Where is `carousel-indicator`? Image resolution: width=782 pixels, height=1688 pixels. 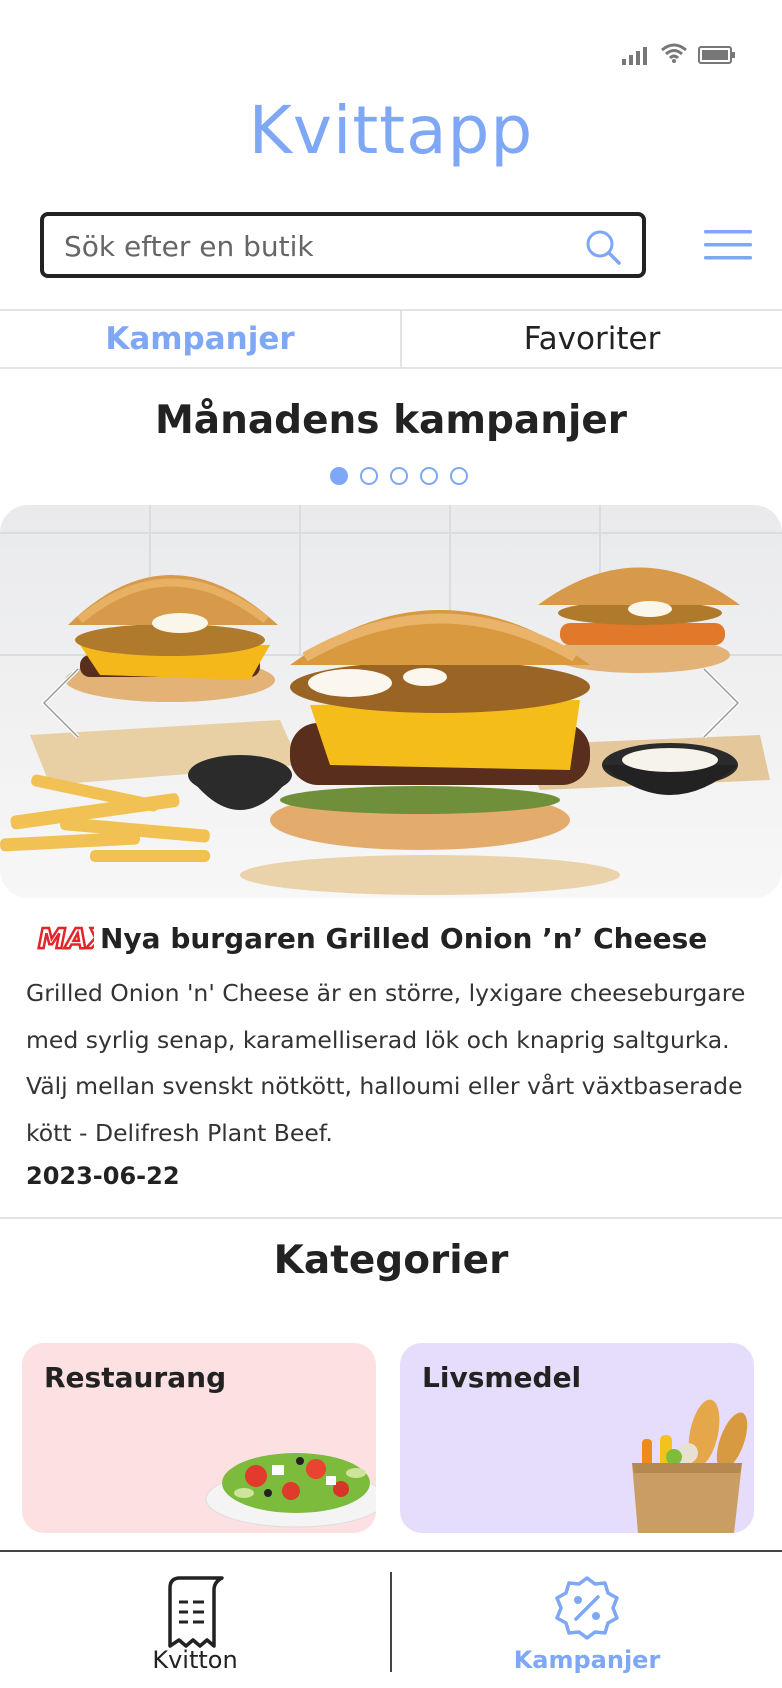
carousel-indicator is located at coordinates (400, 476).